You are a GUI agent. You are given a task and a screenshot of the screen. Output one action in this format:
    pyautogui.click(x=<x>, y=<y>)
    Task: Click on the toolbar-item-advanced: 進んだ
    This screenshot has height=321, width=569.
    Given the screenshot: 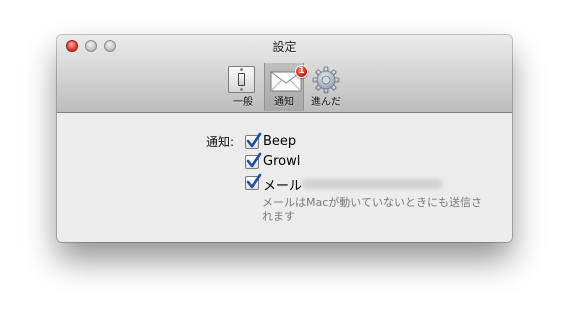 What is the action you would take?
    pyautogui.click(x=326, y=87)
    